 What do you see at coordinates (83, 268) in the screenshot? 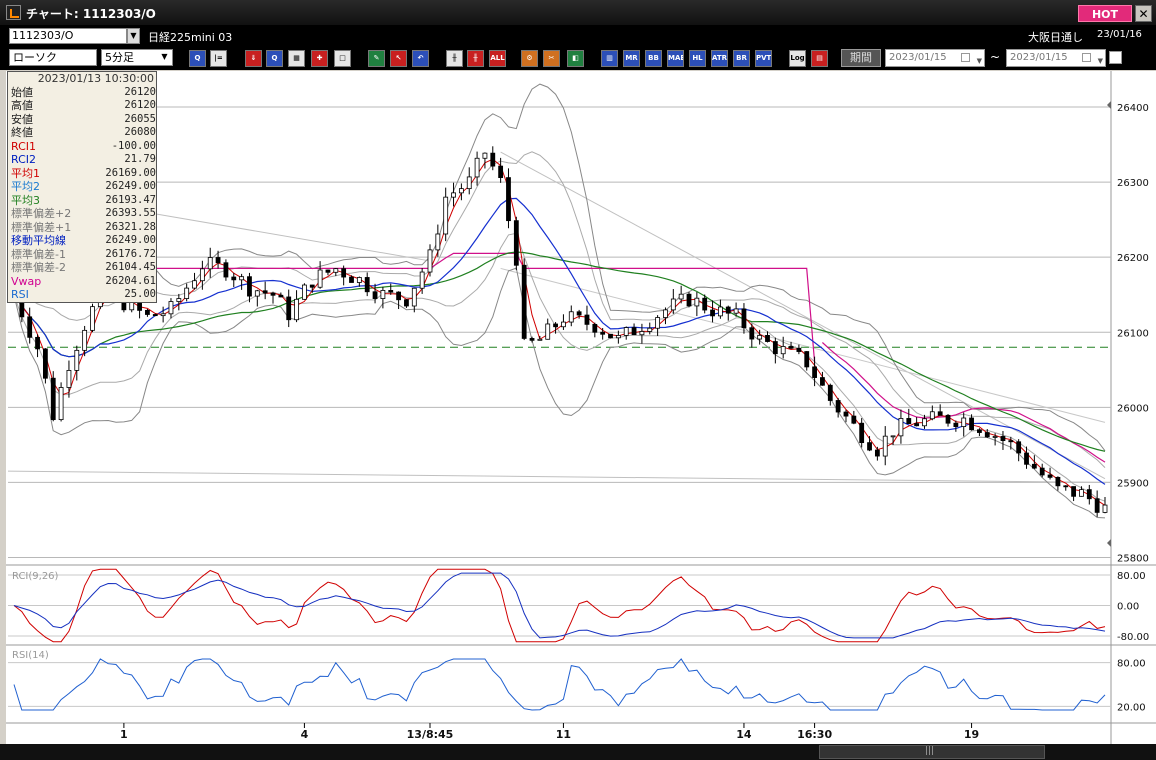
I see `info-row: 標準偏差-2 26104.45` at bounding box center [83, 268].